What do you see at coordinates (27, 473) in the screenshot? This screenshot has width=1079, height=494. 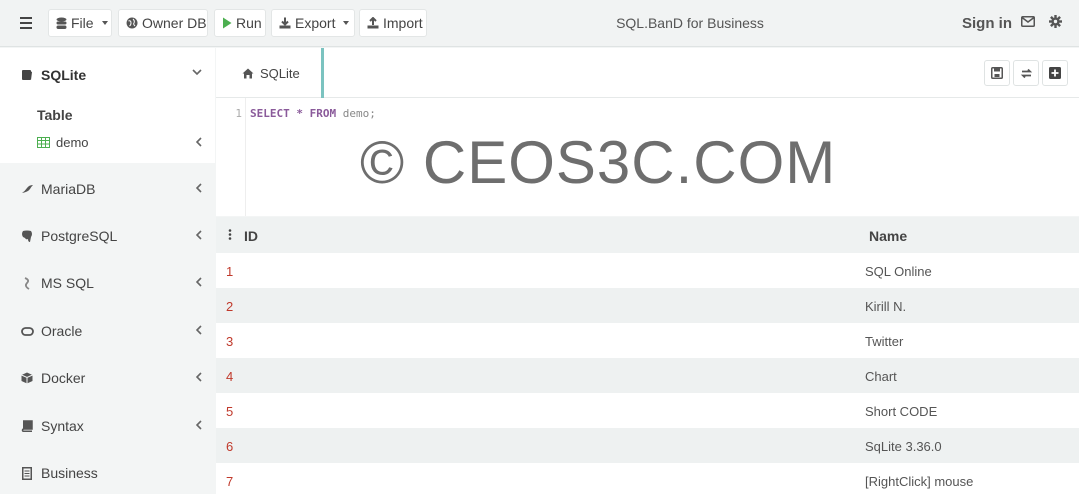 I see `document-icon` at bounding box center [27, 473].